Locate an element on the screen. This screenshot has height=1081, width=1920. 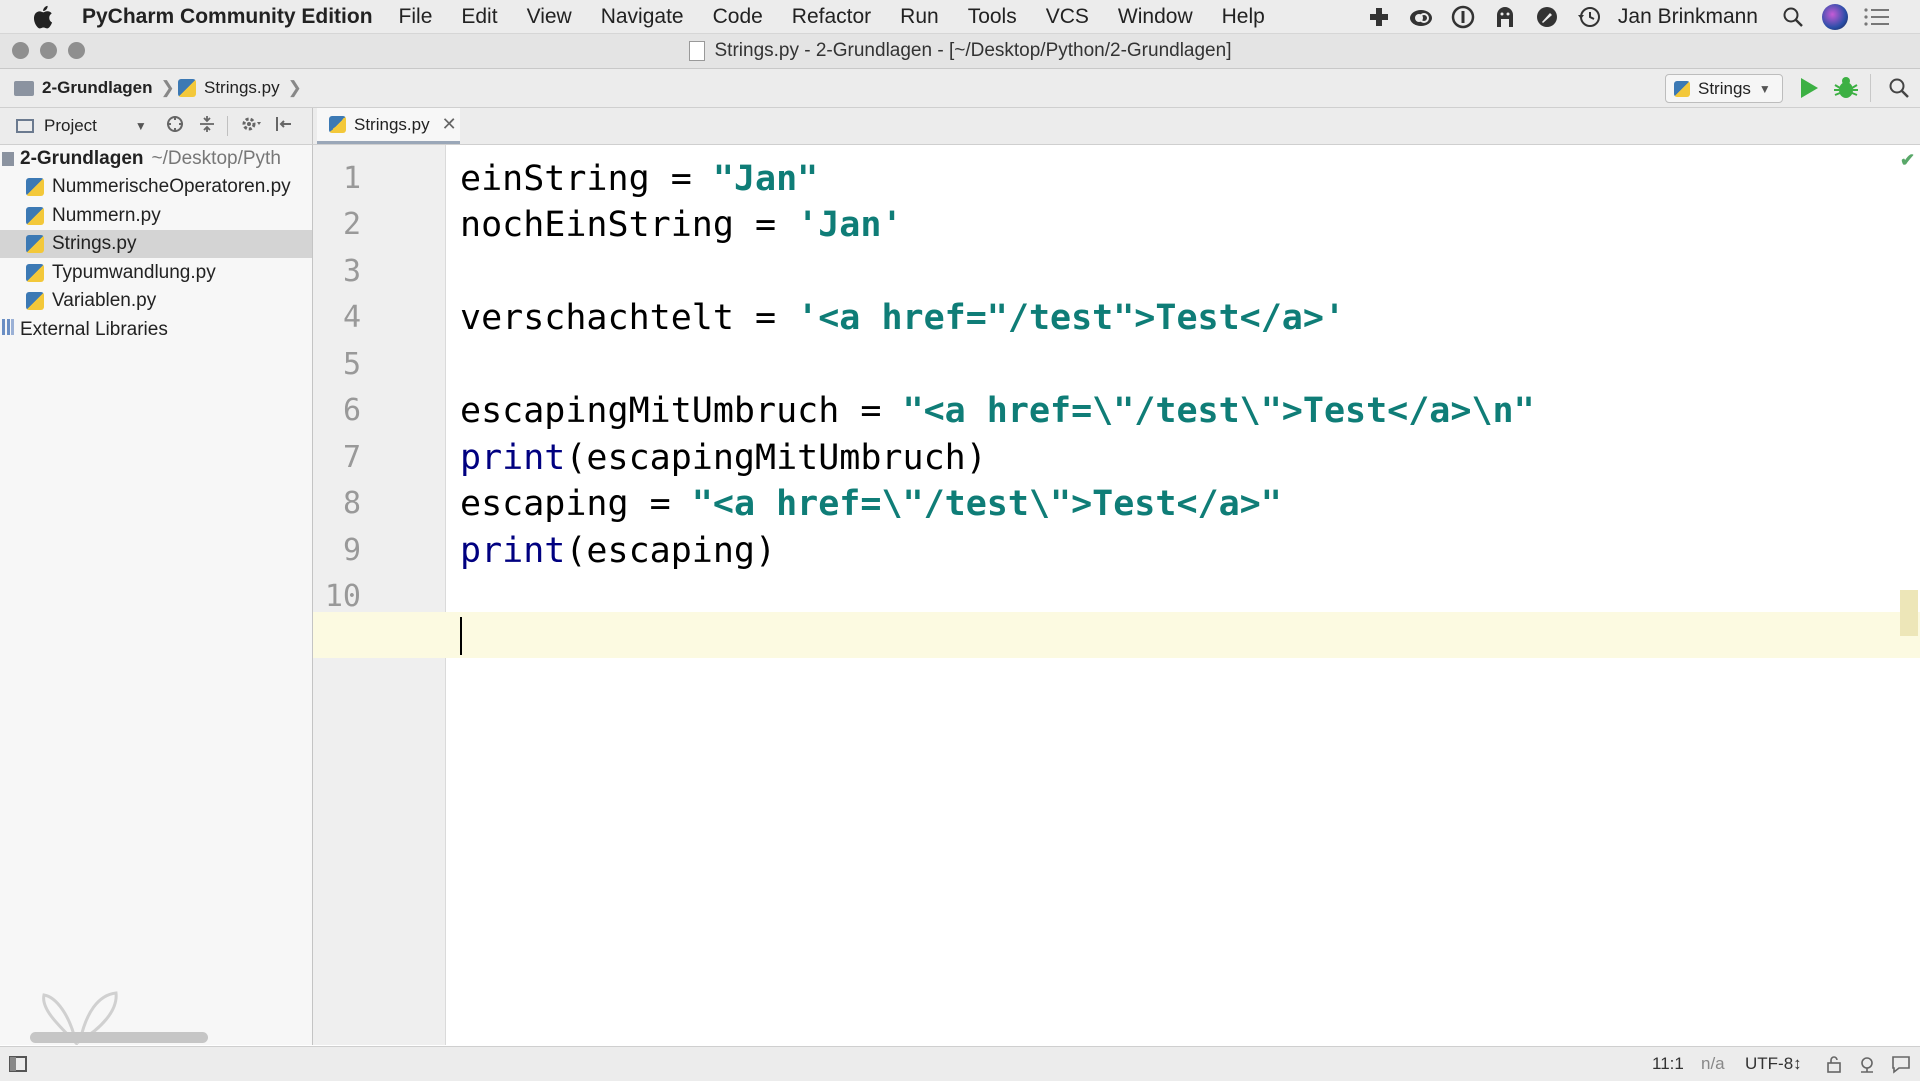
code-token: (escaping) is located at coordinates (671, 551).